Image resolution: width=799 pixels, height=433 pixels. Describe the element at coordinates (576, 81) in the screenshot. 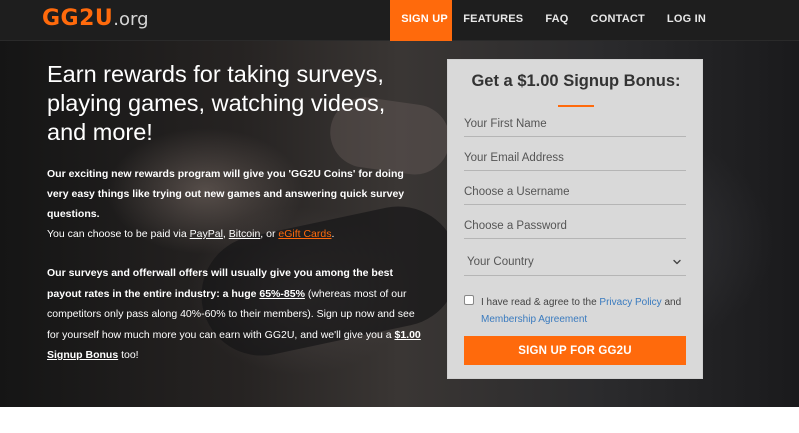

I see `signup-form-title: Get a $1.00 Signup Bonus:` at that location.